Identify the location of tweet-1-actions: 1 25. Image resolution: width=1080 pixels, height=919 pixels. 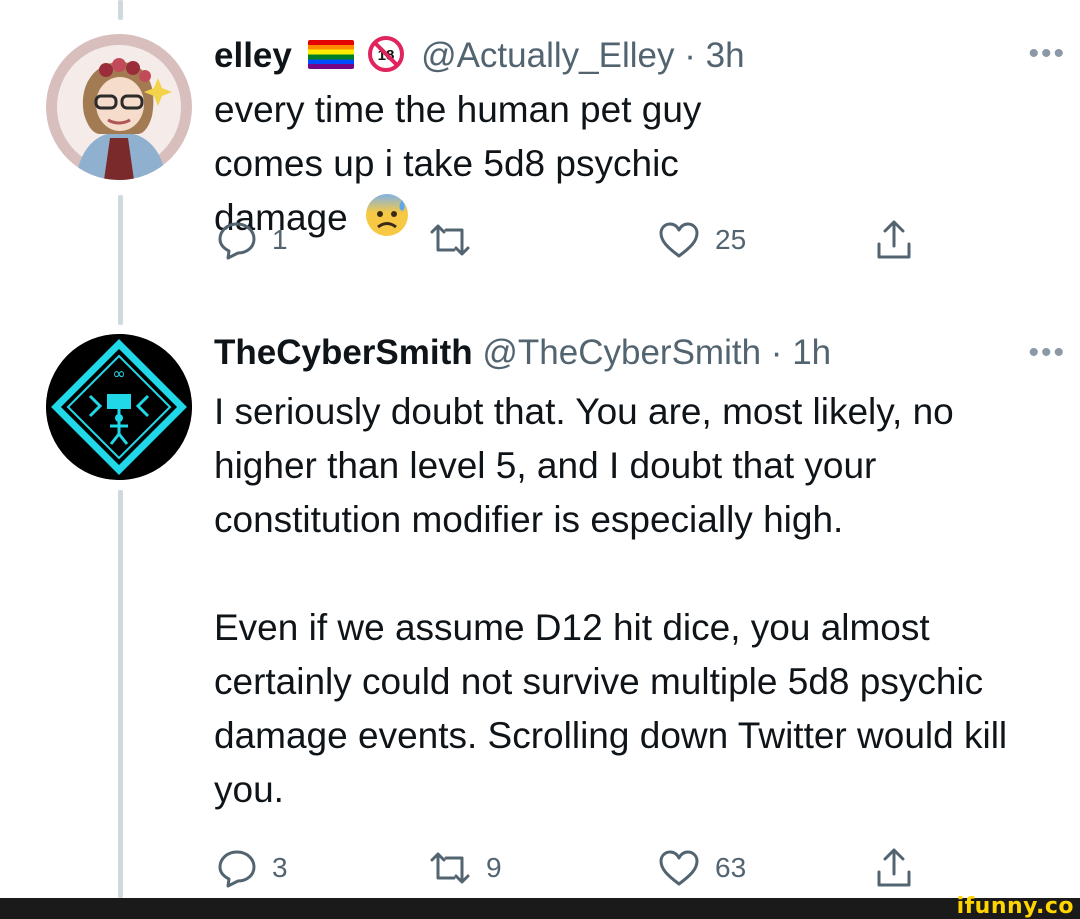
(564, 240).